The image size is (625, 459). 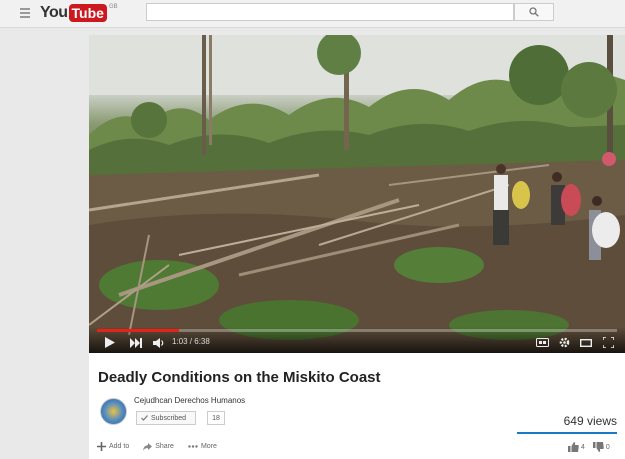 I want to click on play-button, so click(x=110, y=342).